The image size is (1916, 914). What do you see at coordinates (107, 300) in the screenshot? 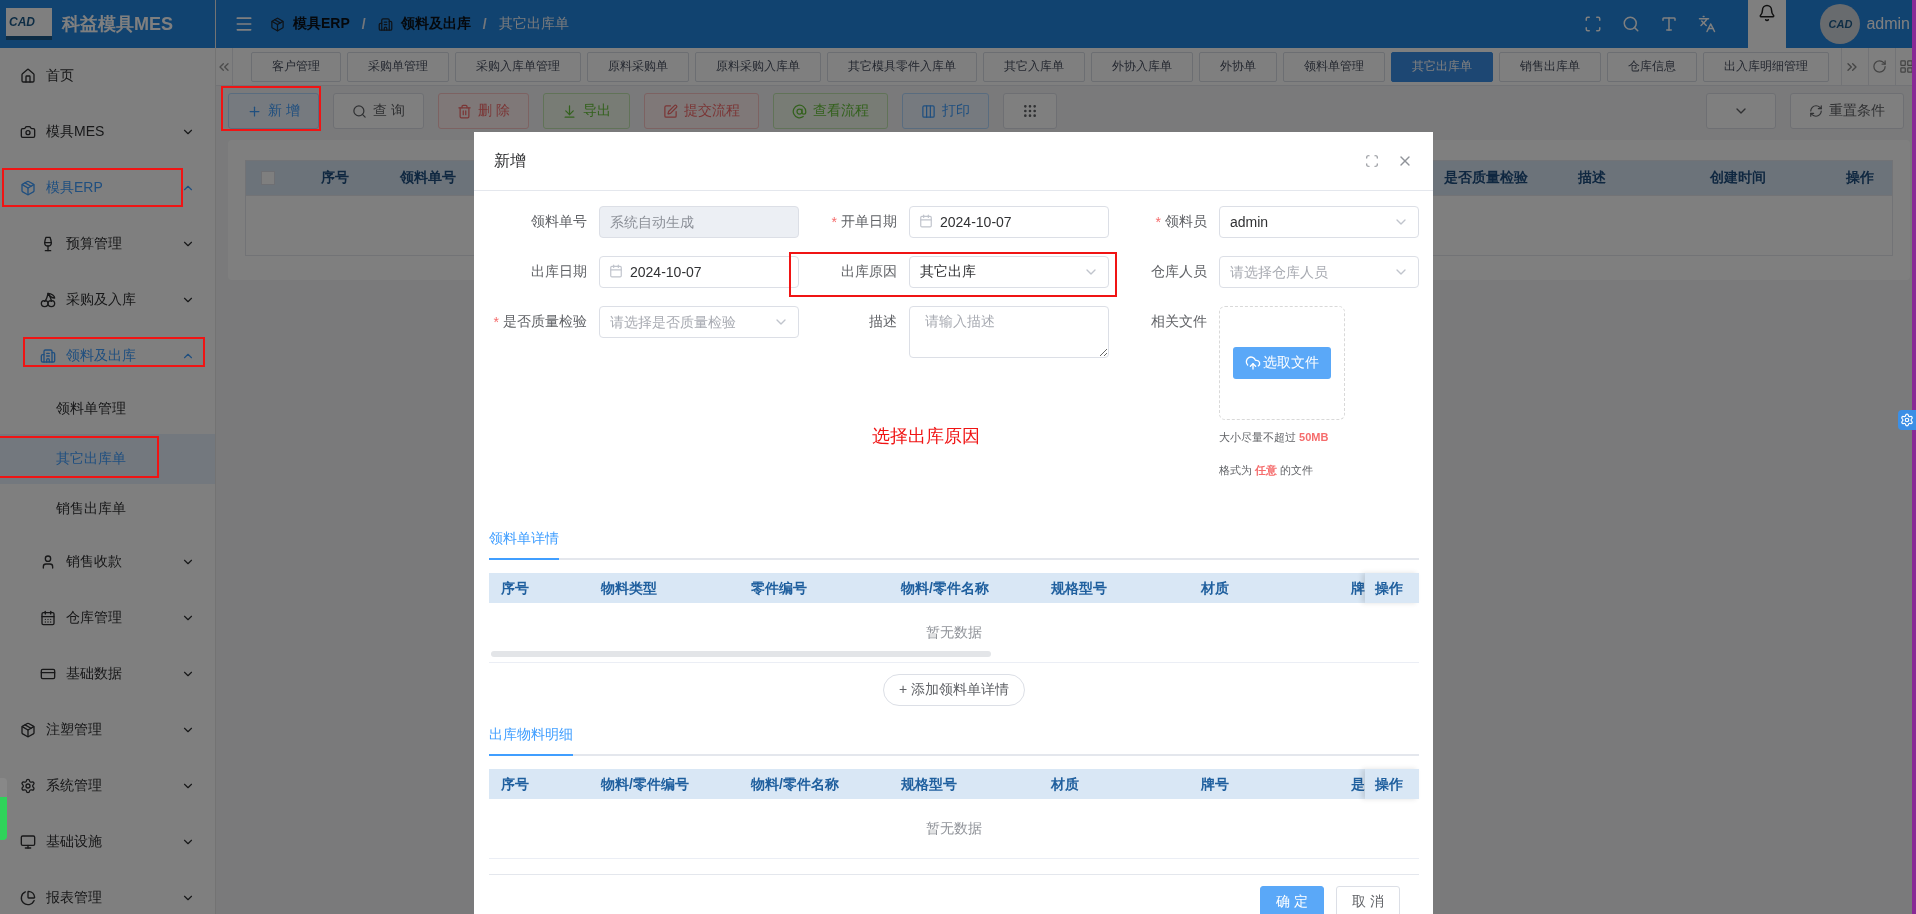
I see `sidebar-item: 采购及入库` at bounding box center [107, 300].